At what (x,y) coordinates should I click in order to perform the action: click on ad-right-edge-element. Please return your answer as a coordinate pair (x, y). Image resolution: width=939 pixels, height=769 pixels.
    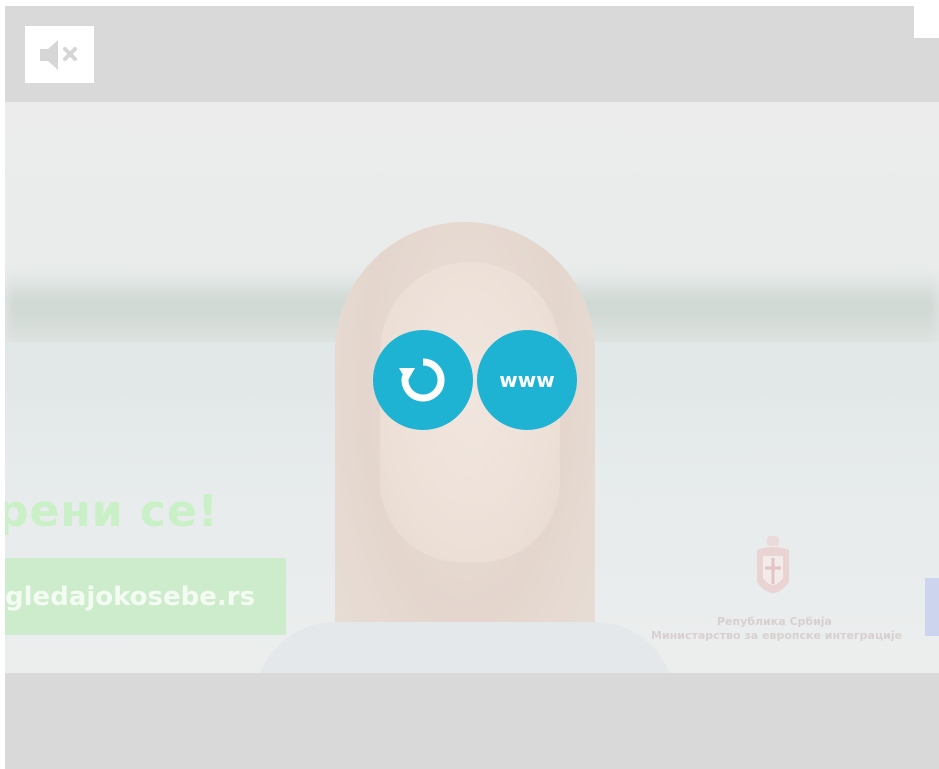
    Looking at the image, I should click on (932, 607).